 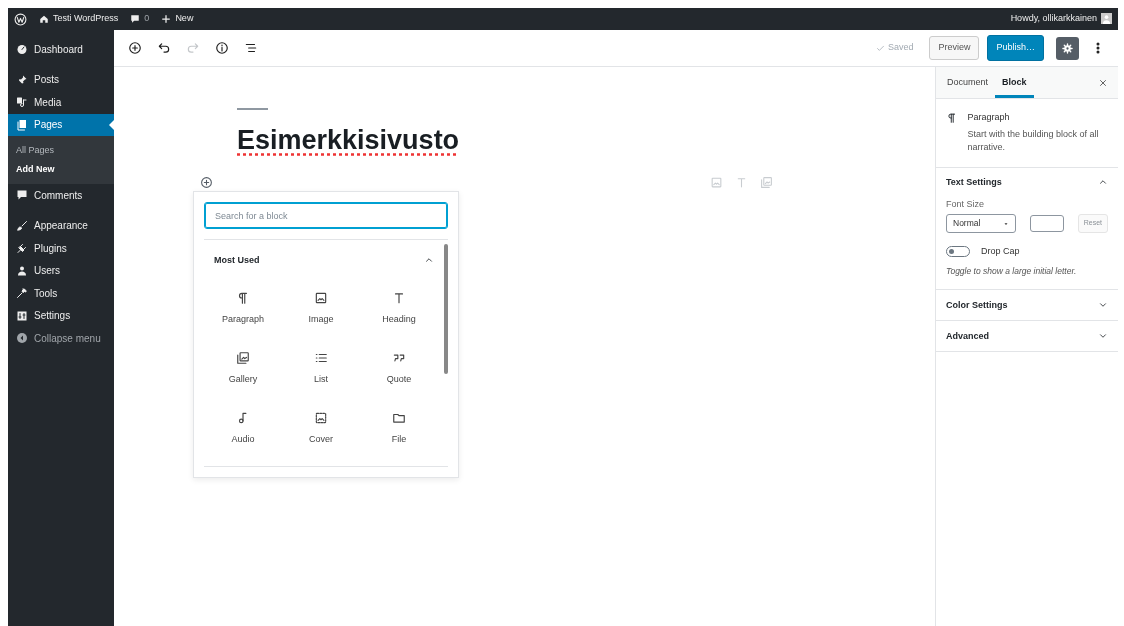 What do you see at coordinates (61, 248) in the screenshot?
I see `sidebar-item: Plugins` at bounding box center [61, 248].